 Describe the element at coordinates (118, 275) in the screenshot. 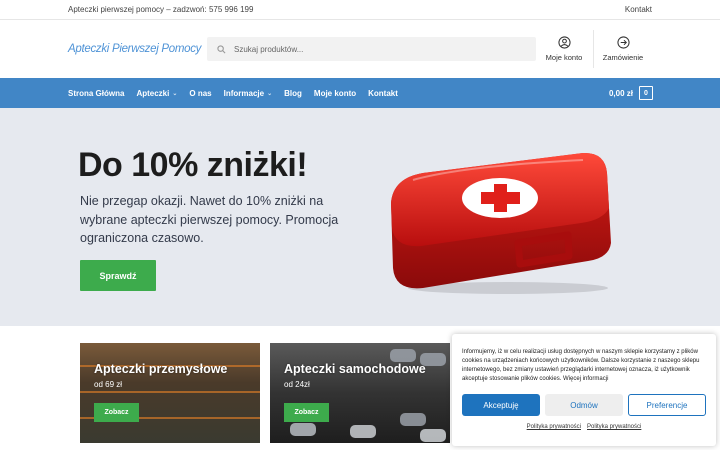

I see `hero-cta-button: Sprawdź` at that location.